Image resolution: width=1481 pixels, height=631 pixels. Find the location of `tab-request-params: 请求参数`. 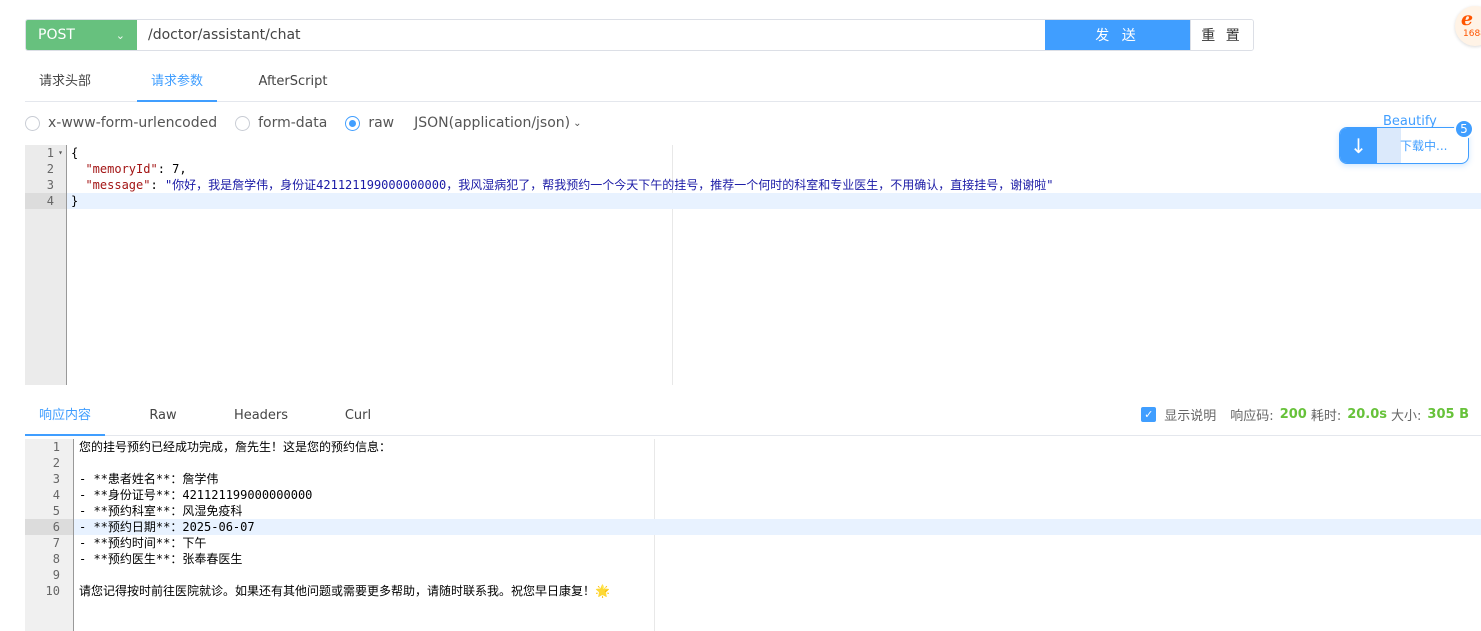

tab-request-params: 请求参数 is located at coordinates (177, 84).